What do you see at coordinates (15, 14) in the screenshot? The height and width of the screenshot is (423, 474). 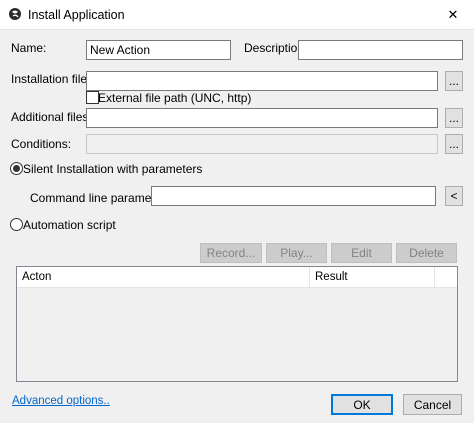 I see `app-logo-icon` at bounding box center [15, 14].